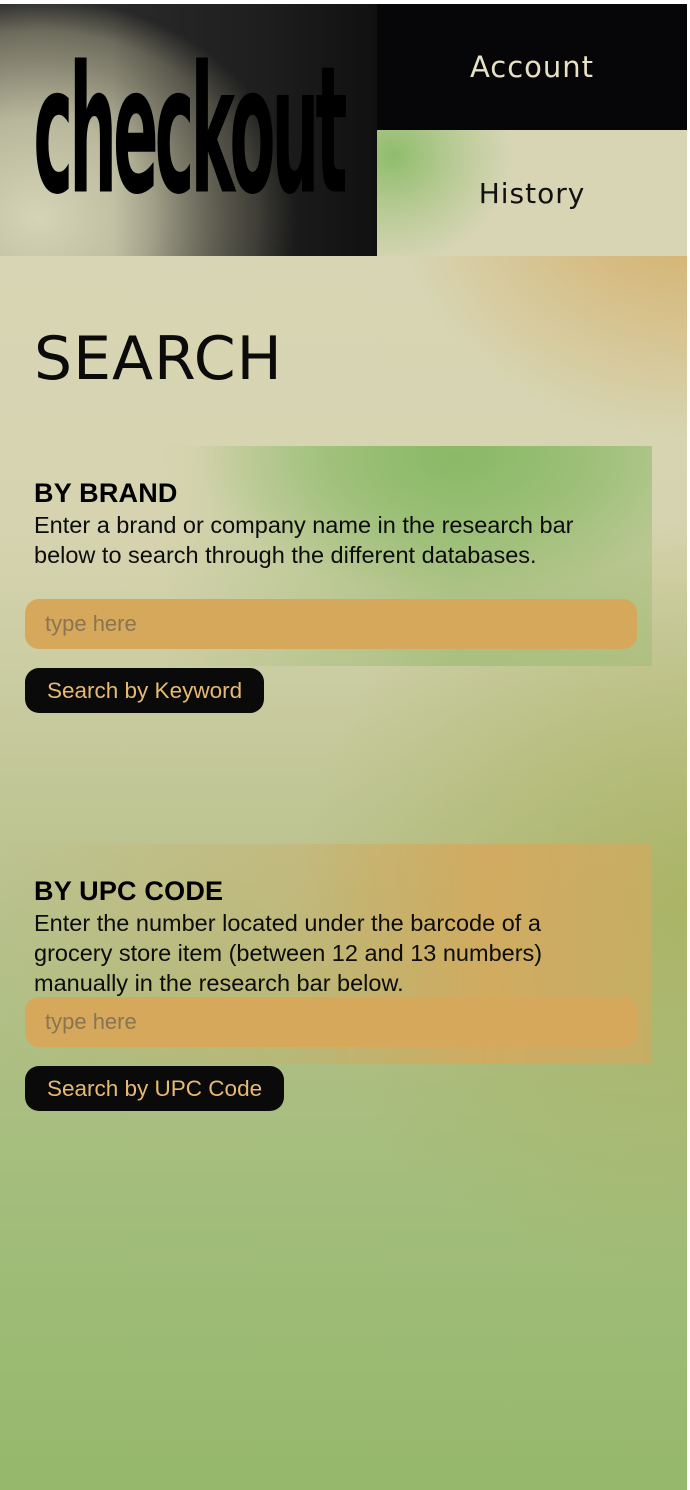 The height and width of the screenshot is (1490, 690). I want to click on logo: checkout, so click(188, 130).